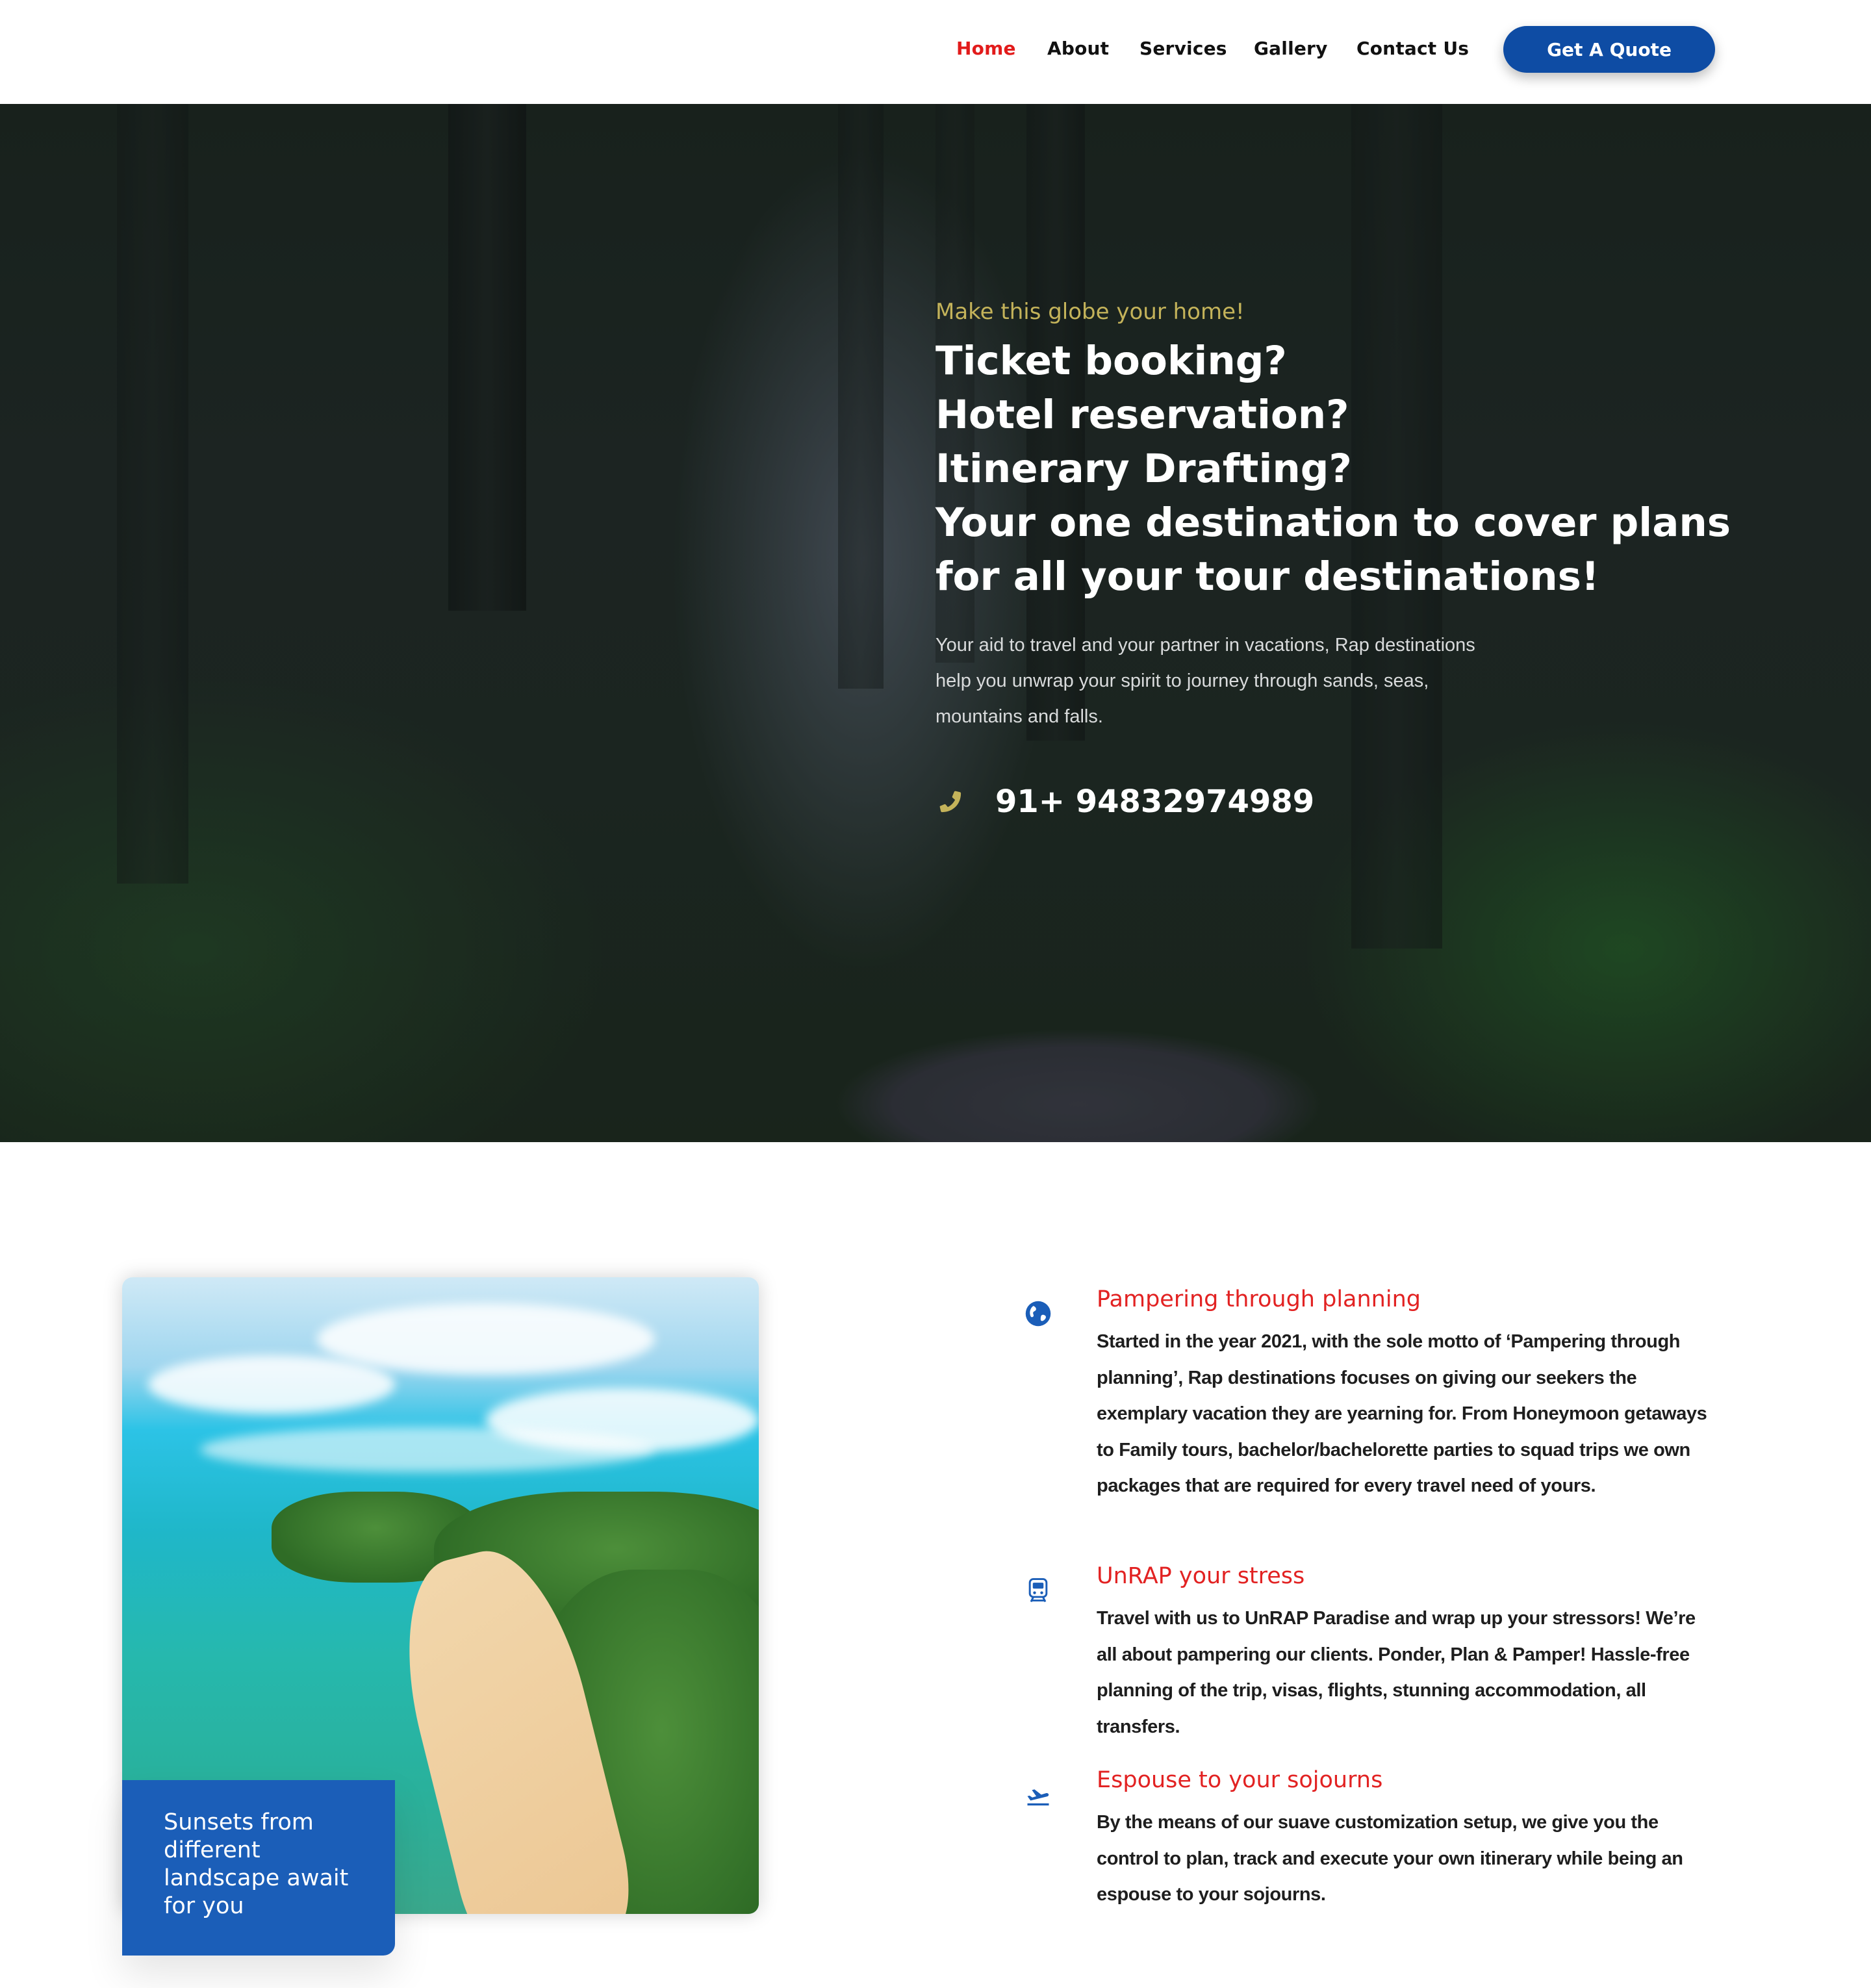 The height and width of the screenshot is (1988, 1871). I want to click on nav-home-link: Home, so click(986, 48).